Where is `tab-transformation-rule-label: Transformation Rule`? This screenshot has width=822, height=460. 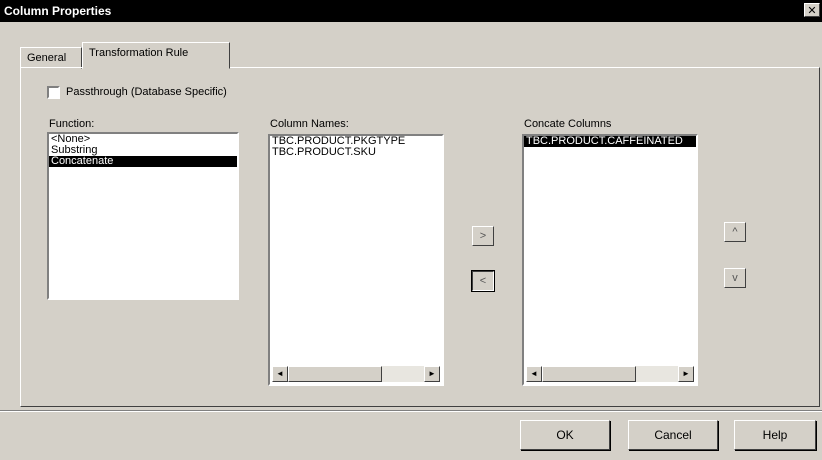 tab-transformation-rule-label: Transformation Rule is located at coordinates (139, 53).